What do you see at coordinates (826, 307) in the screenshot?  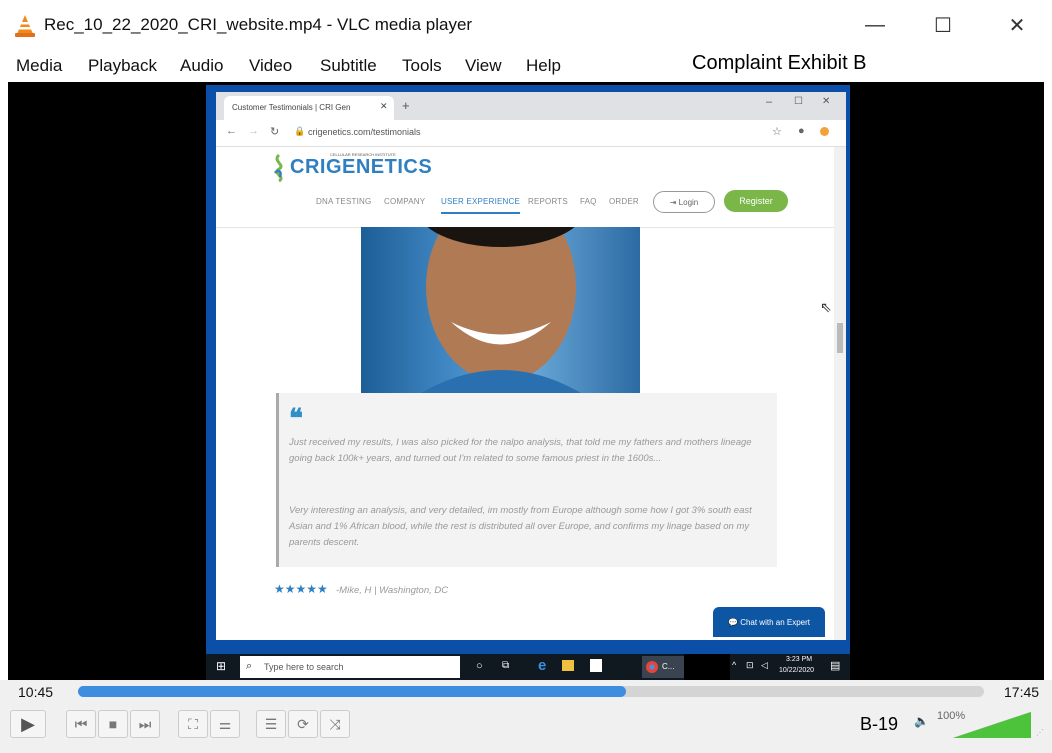 I see `mouse-cursor-icon: ⇖` at bounding box center [826, 307].